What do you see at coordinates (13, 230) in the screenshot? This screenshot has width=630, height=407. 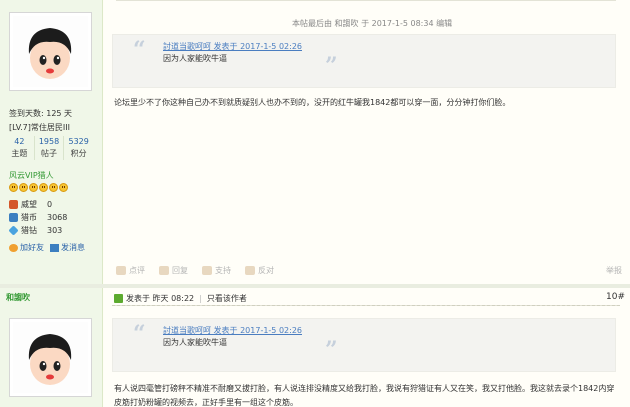 I see `diamond-icon` at bounding box center [13, 230].